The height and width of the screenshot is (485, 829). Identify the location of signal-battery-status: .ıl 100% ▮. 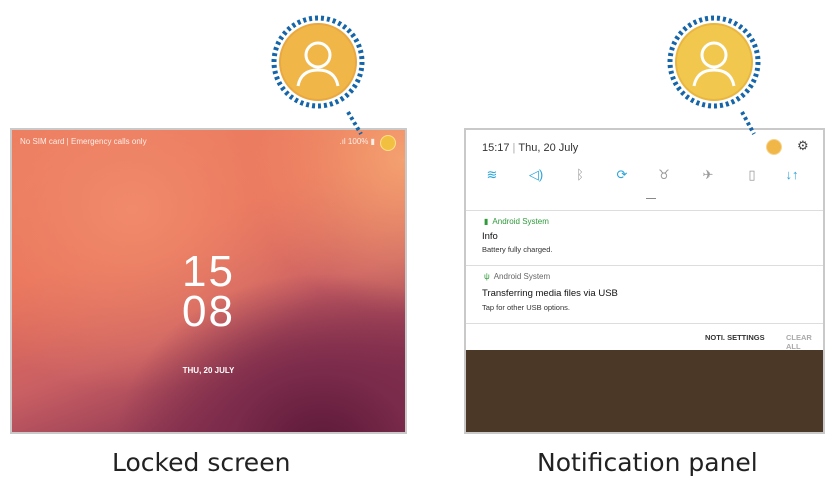
(357, 141).